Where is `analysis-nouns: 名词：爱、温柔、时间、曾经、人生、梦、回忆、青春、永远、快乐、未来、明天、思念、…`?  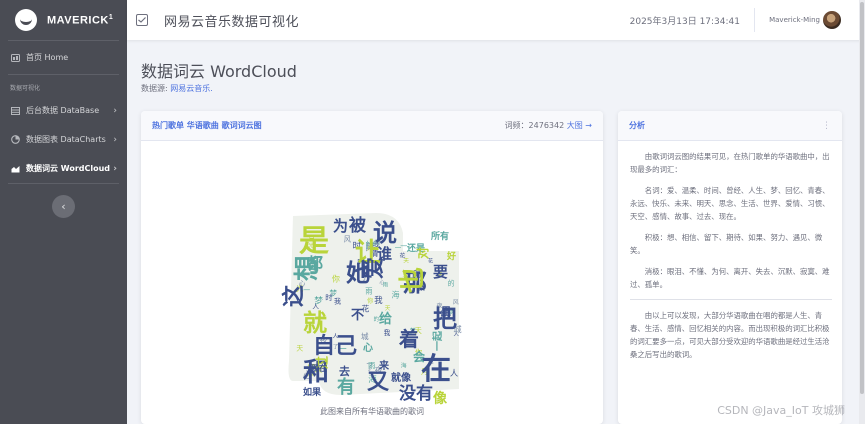 analysis-nouns: 名词：爱、温柔、时间、曾经、人生、梦、回忆、青春、永远、快乐、未来、明天、思念、… is located at coordinates (730, 203).